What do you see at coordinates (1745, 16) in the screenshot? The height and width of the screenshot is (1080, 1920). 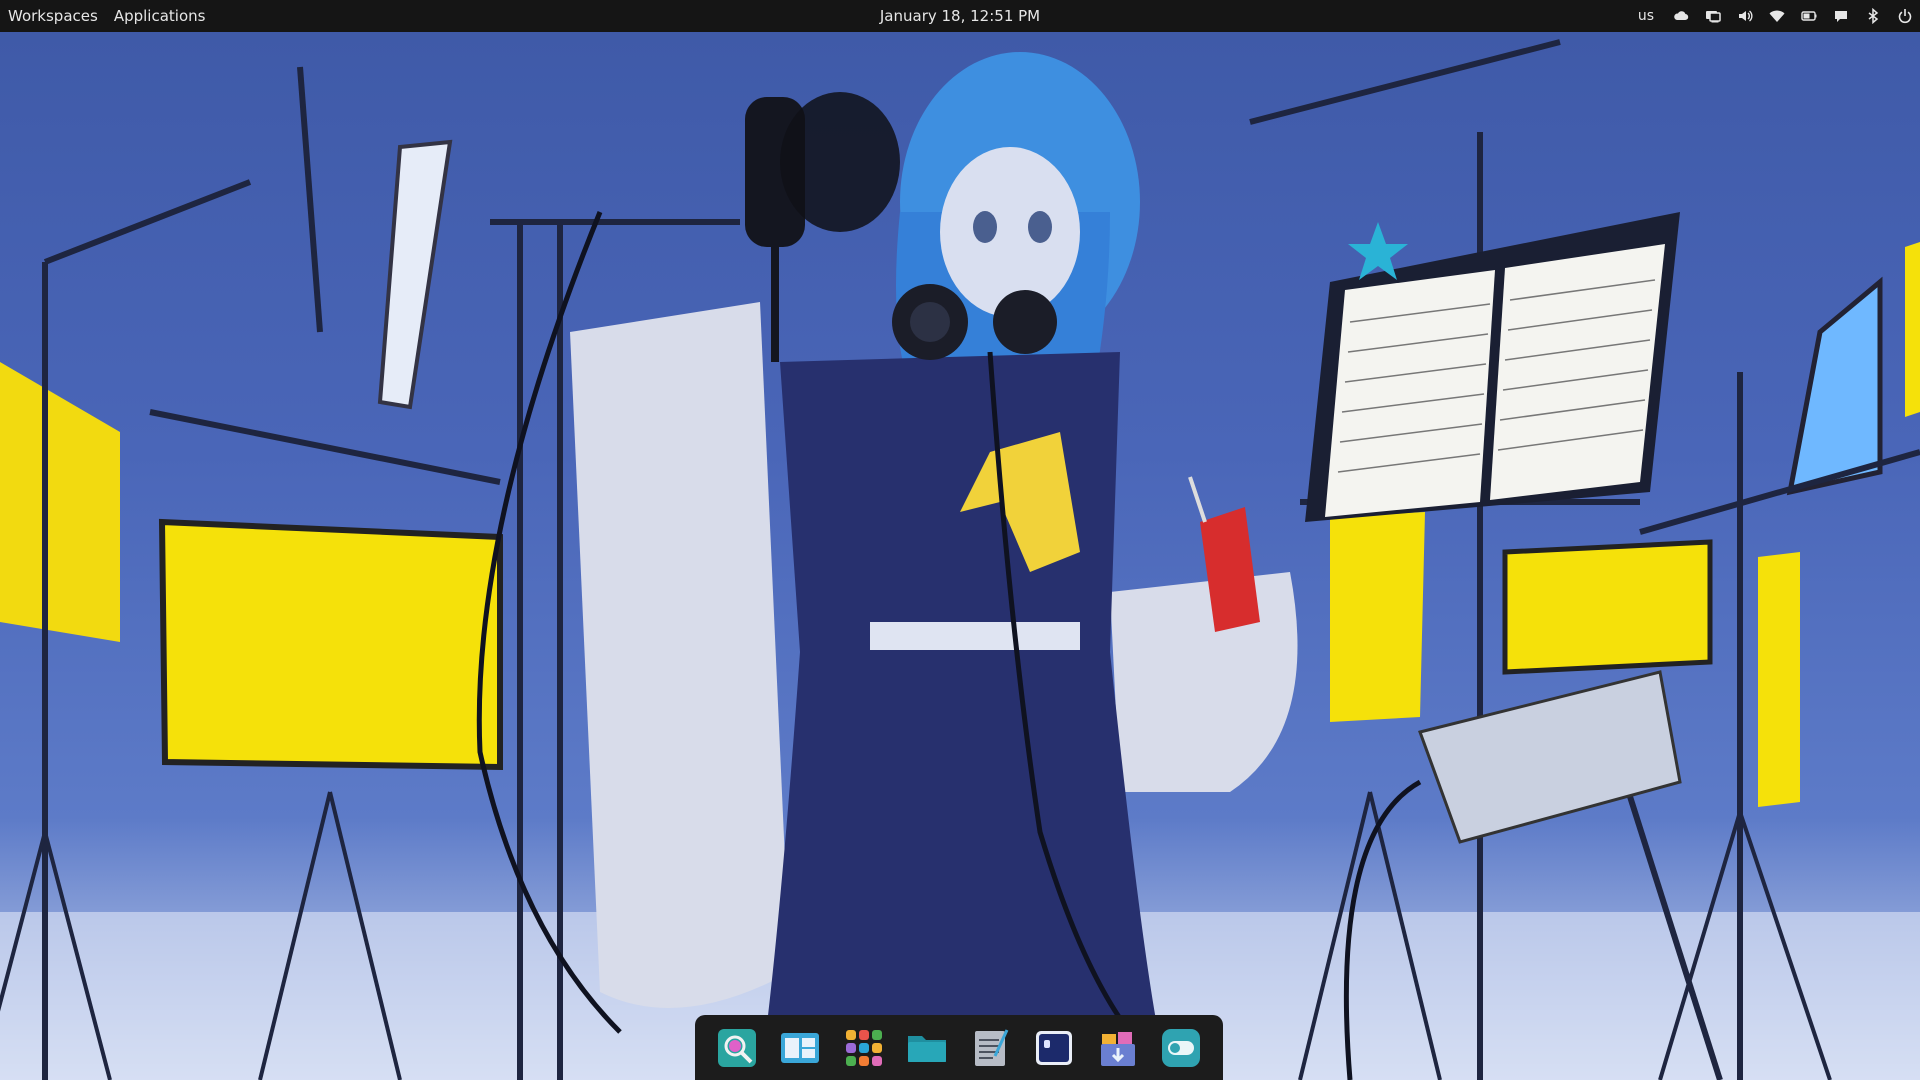 I see `volume-icon` at bounding box center [1745, 16].